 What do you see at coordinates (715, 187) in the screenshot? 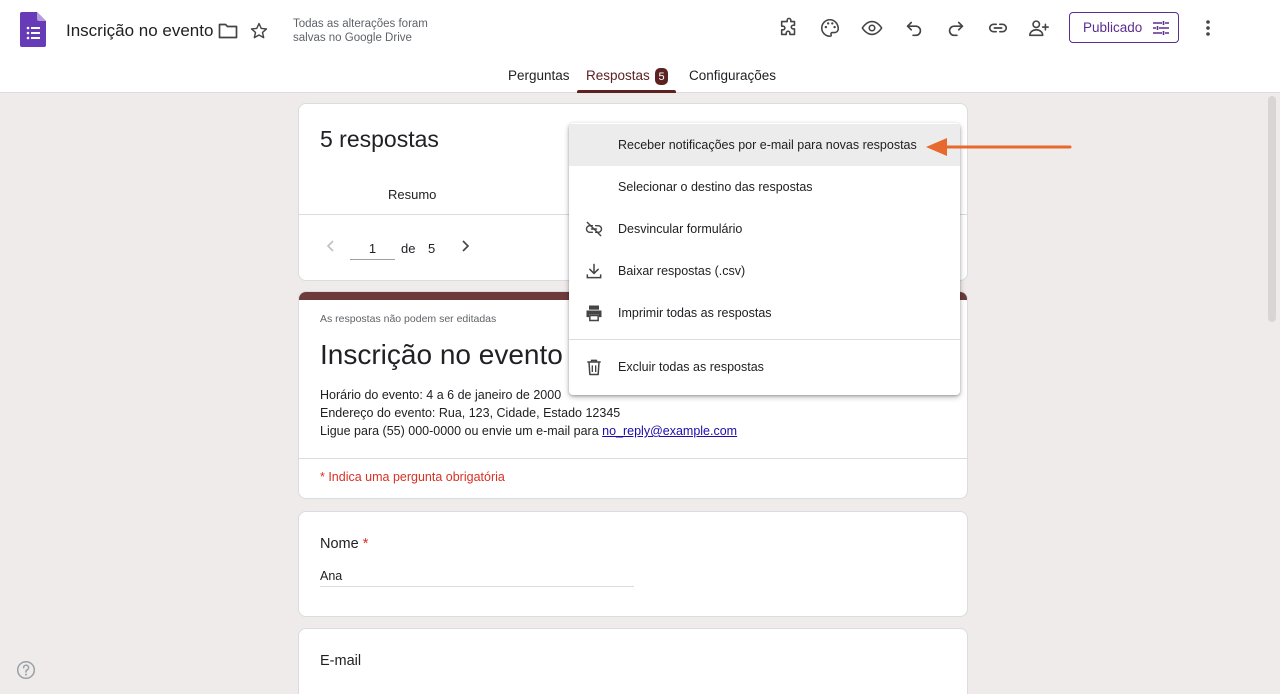
I see `menu-item-label: Selecionar o destino das respostas` at bounding box center [715, 187].